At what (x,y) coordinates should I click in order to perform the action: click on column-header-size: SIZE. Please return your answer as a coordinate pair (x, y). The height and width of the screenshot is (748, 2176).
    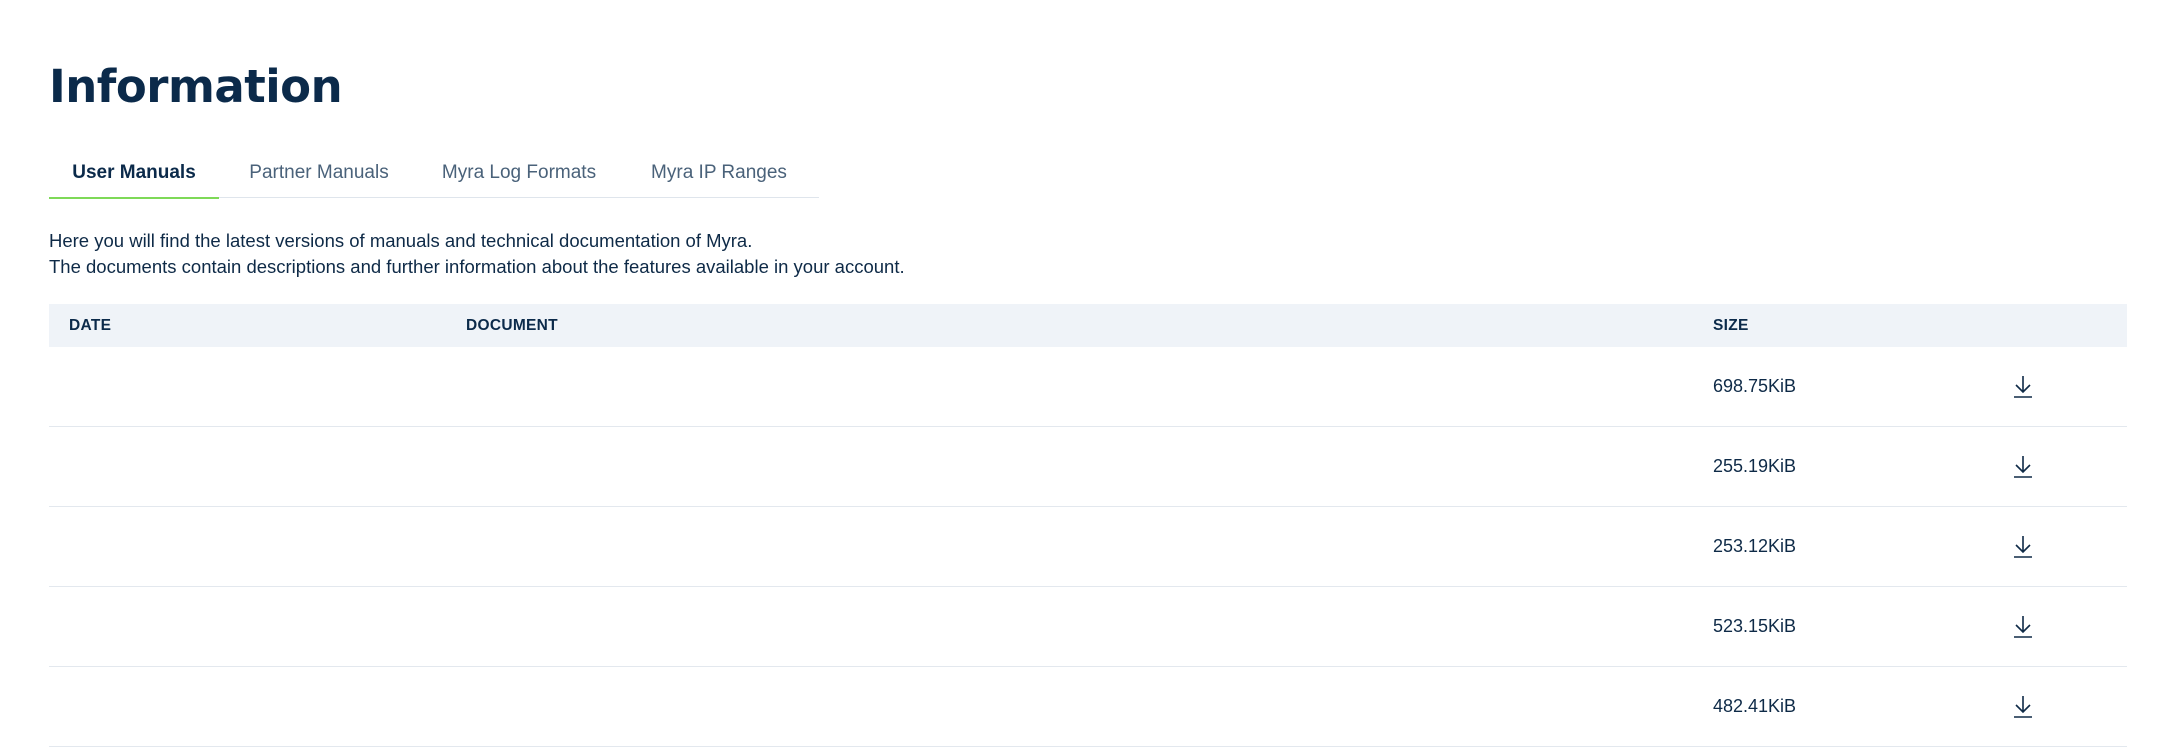
    Looking at the image, I should click on (1731, 325).